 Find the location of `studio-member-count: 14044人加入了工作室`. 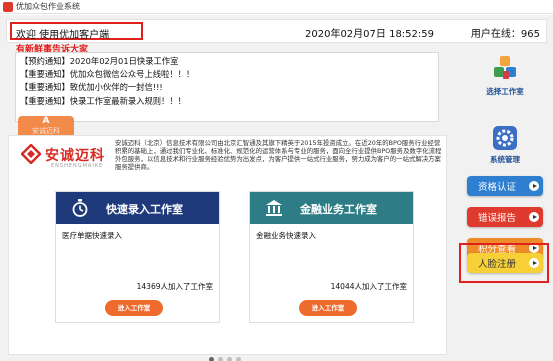

studio-member-count: 14044人加入了工作室 is located at coordinates (368, 286).